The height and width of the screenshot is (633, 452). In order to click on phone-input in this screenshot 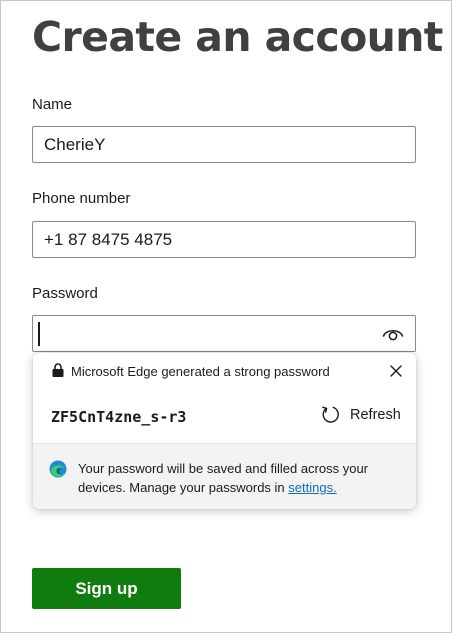, I will do `click(224, 239)`.